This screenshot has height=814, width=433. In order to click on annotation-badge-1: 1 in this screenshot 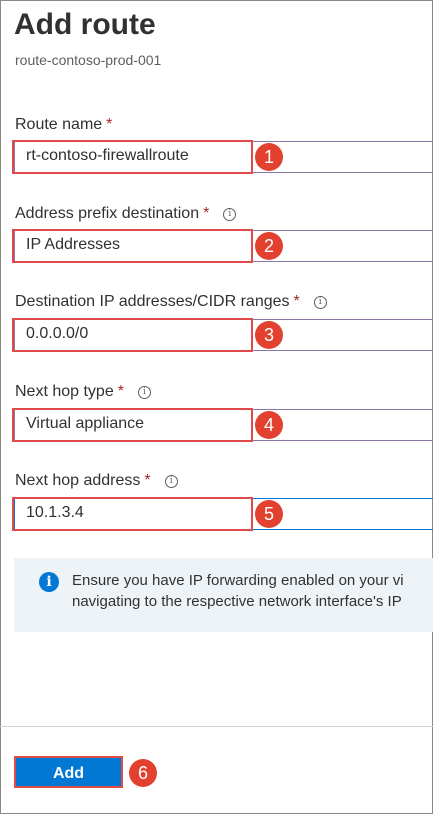, I will do `click(269, 157)`.